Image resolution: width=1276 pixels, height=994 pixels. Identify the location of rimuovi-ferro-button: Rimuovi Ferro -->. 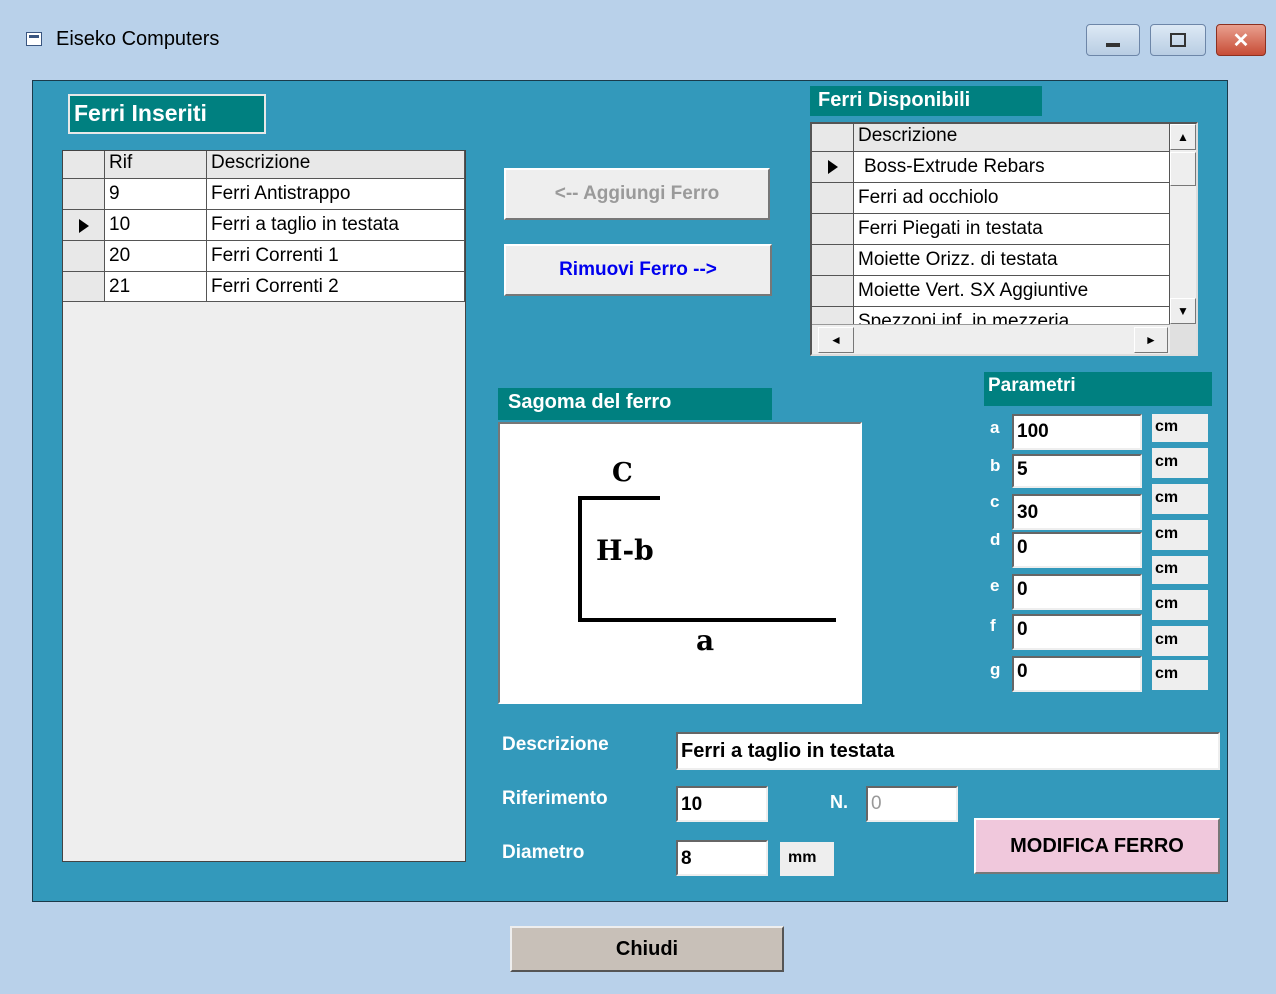
(638, 270).